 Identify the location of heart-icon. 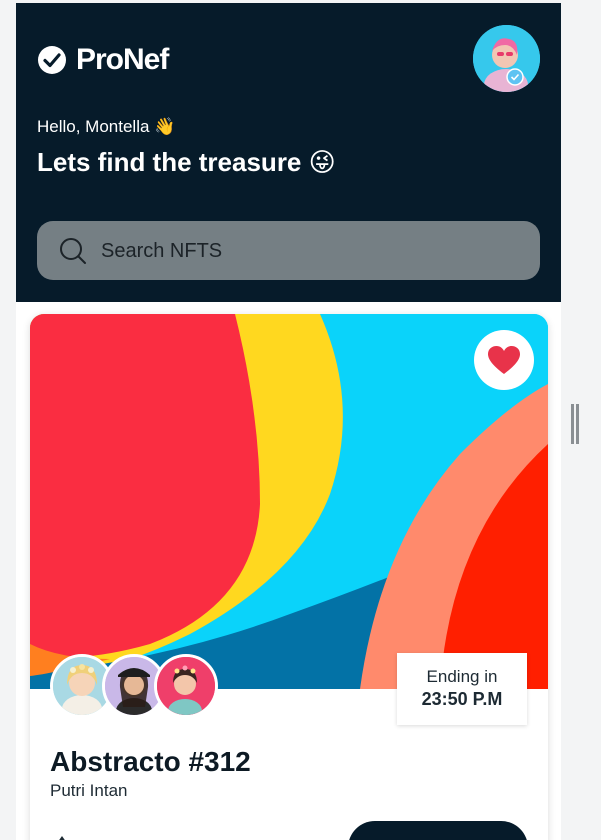
(504, 360).